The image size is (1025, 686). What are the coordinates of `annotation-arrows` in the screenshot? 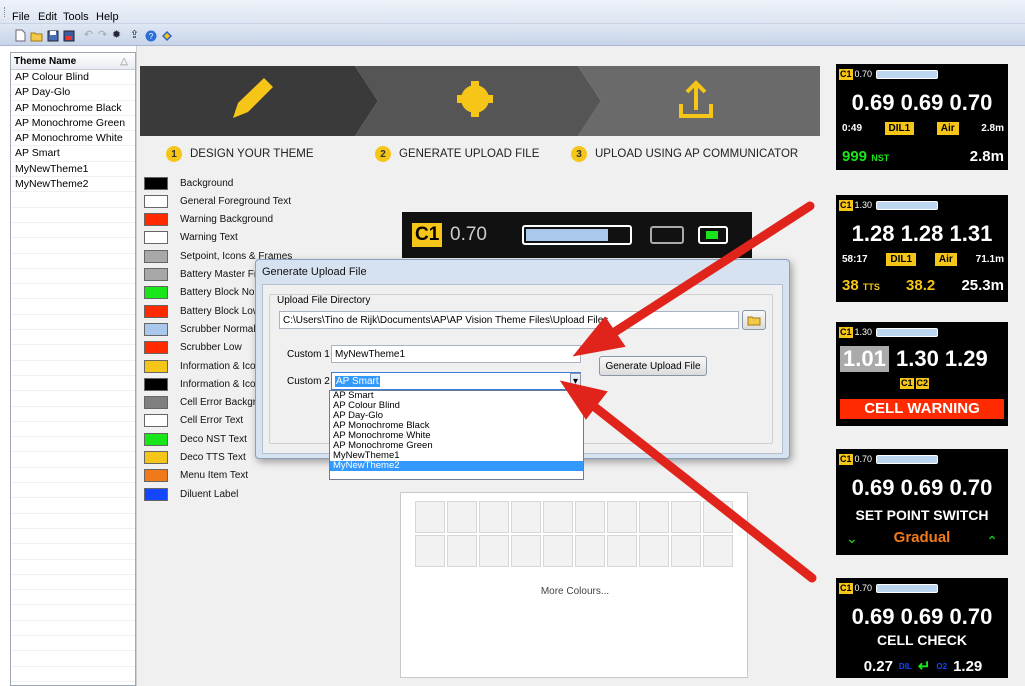 It's located at (688, 392).